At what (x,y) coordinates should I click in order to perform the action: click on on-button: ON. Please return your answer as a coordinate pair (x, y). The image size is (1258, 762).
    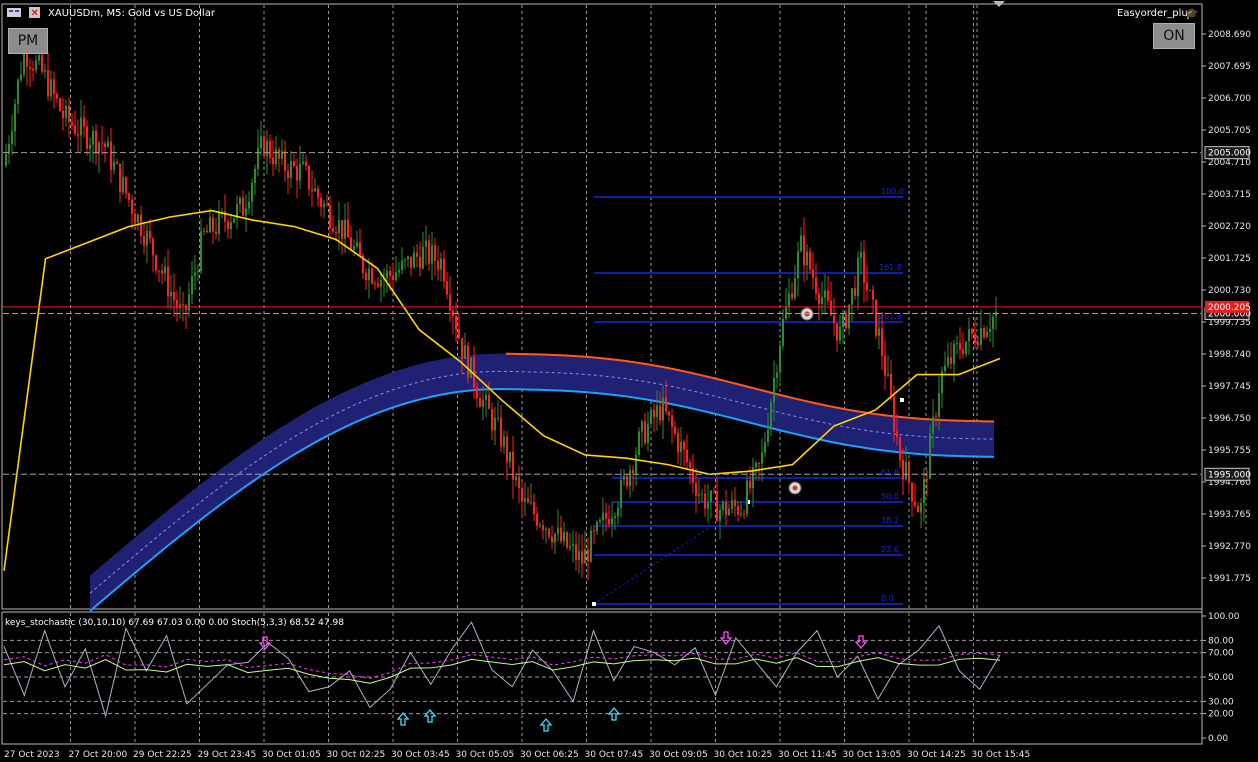
    Looking at the image, I should click on (1174, 36).